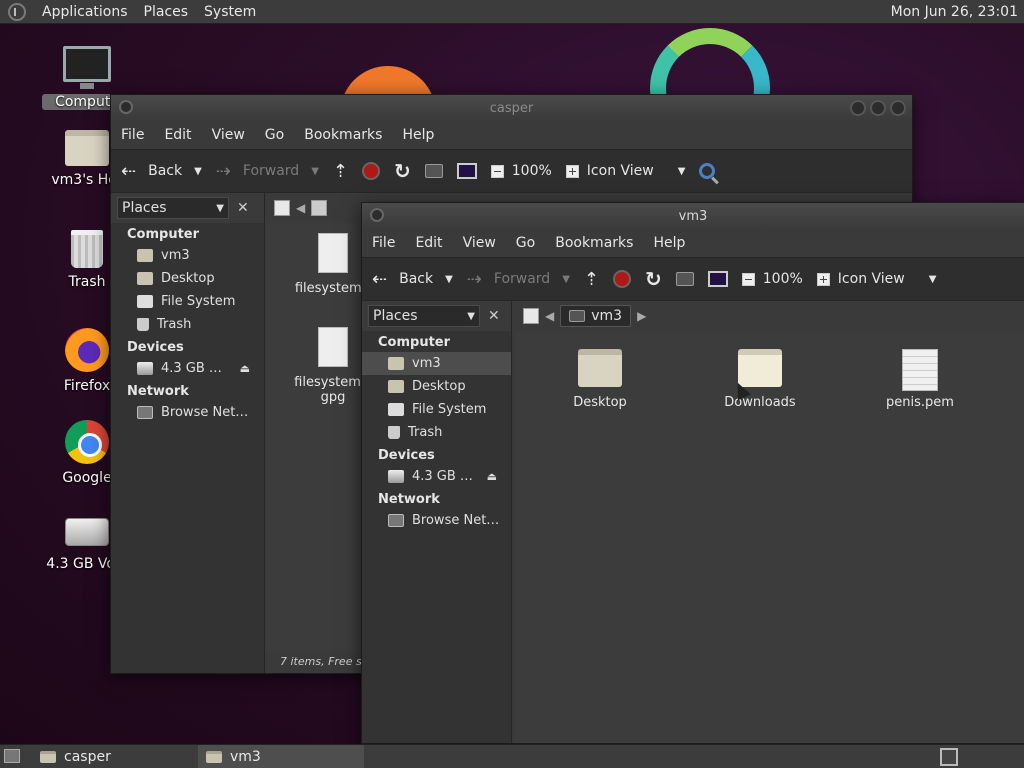  What do you see at coordinates (858, 108) in the screenshot?
I see `minimize-button` at bounding box center [858, 108].